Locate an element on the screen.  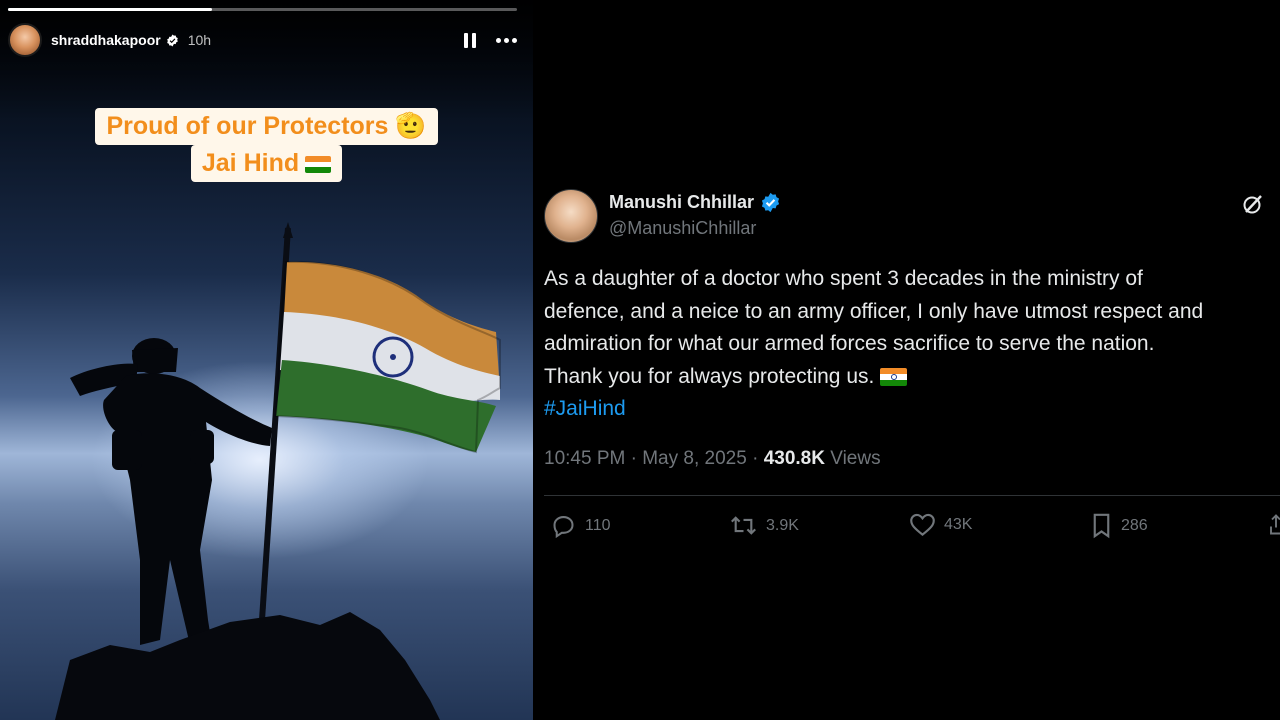
caption-text-2: Jai Hind is located at coordinates (250, 163).